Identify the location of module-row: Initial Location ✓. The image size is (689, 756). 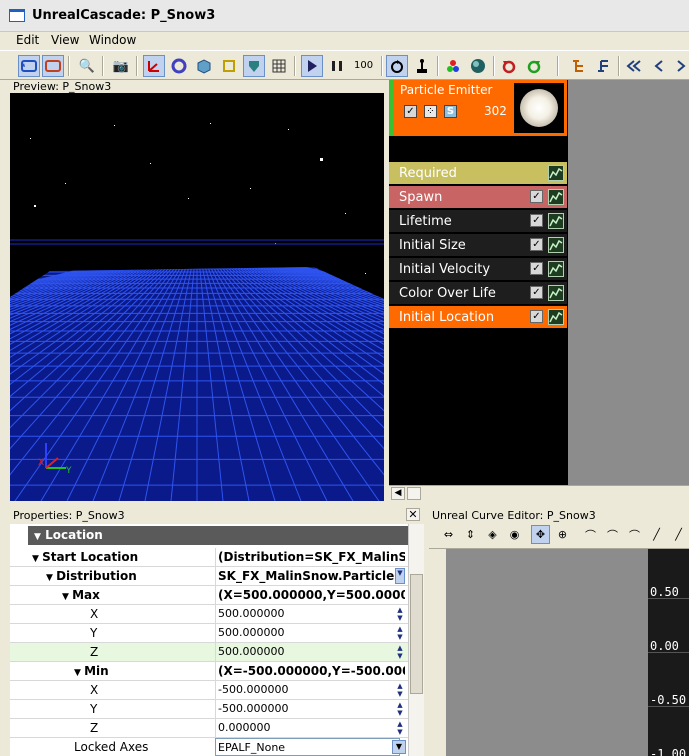
(478, 317).